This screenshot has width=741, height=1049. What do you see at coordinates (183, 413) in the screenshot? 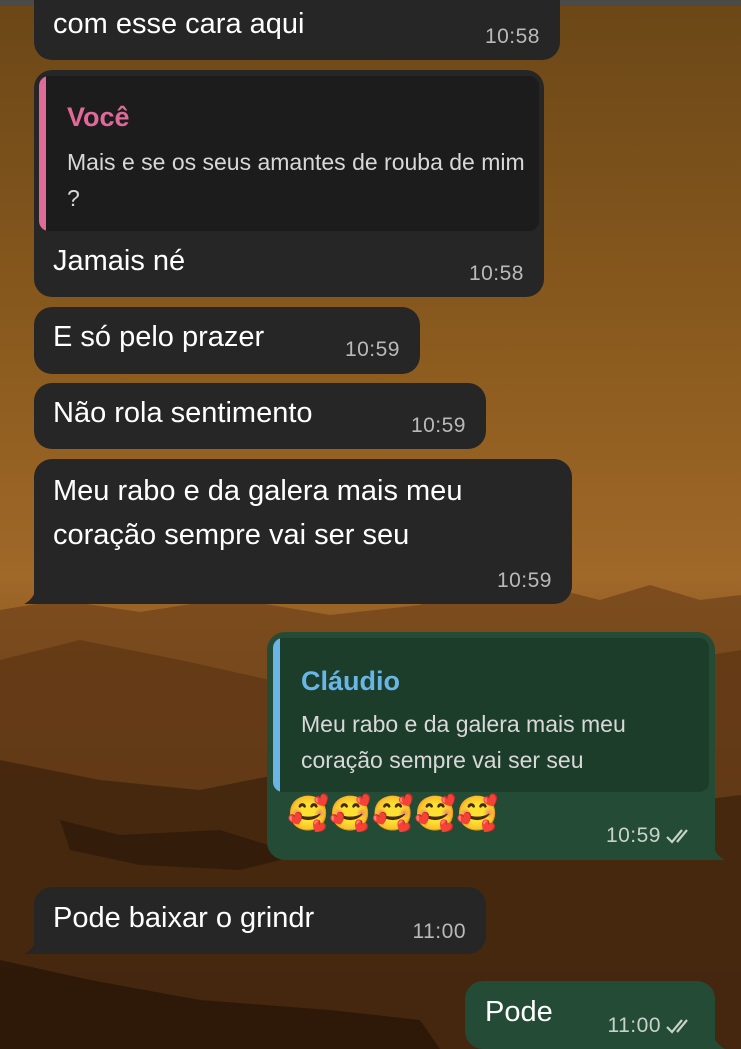
I see `message-text: Não rola sentimento` at bounding box center [183, 413].